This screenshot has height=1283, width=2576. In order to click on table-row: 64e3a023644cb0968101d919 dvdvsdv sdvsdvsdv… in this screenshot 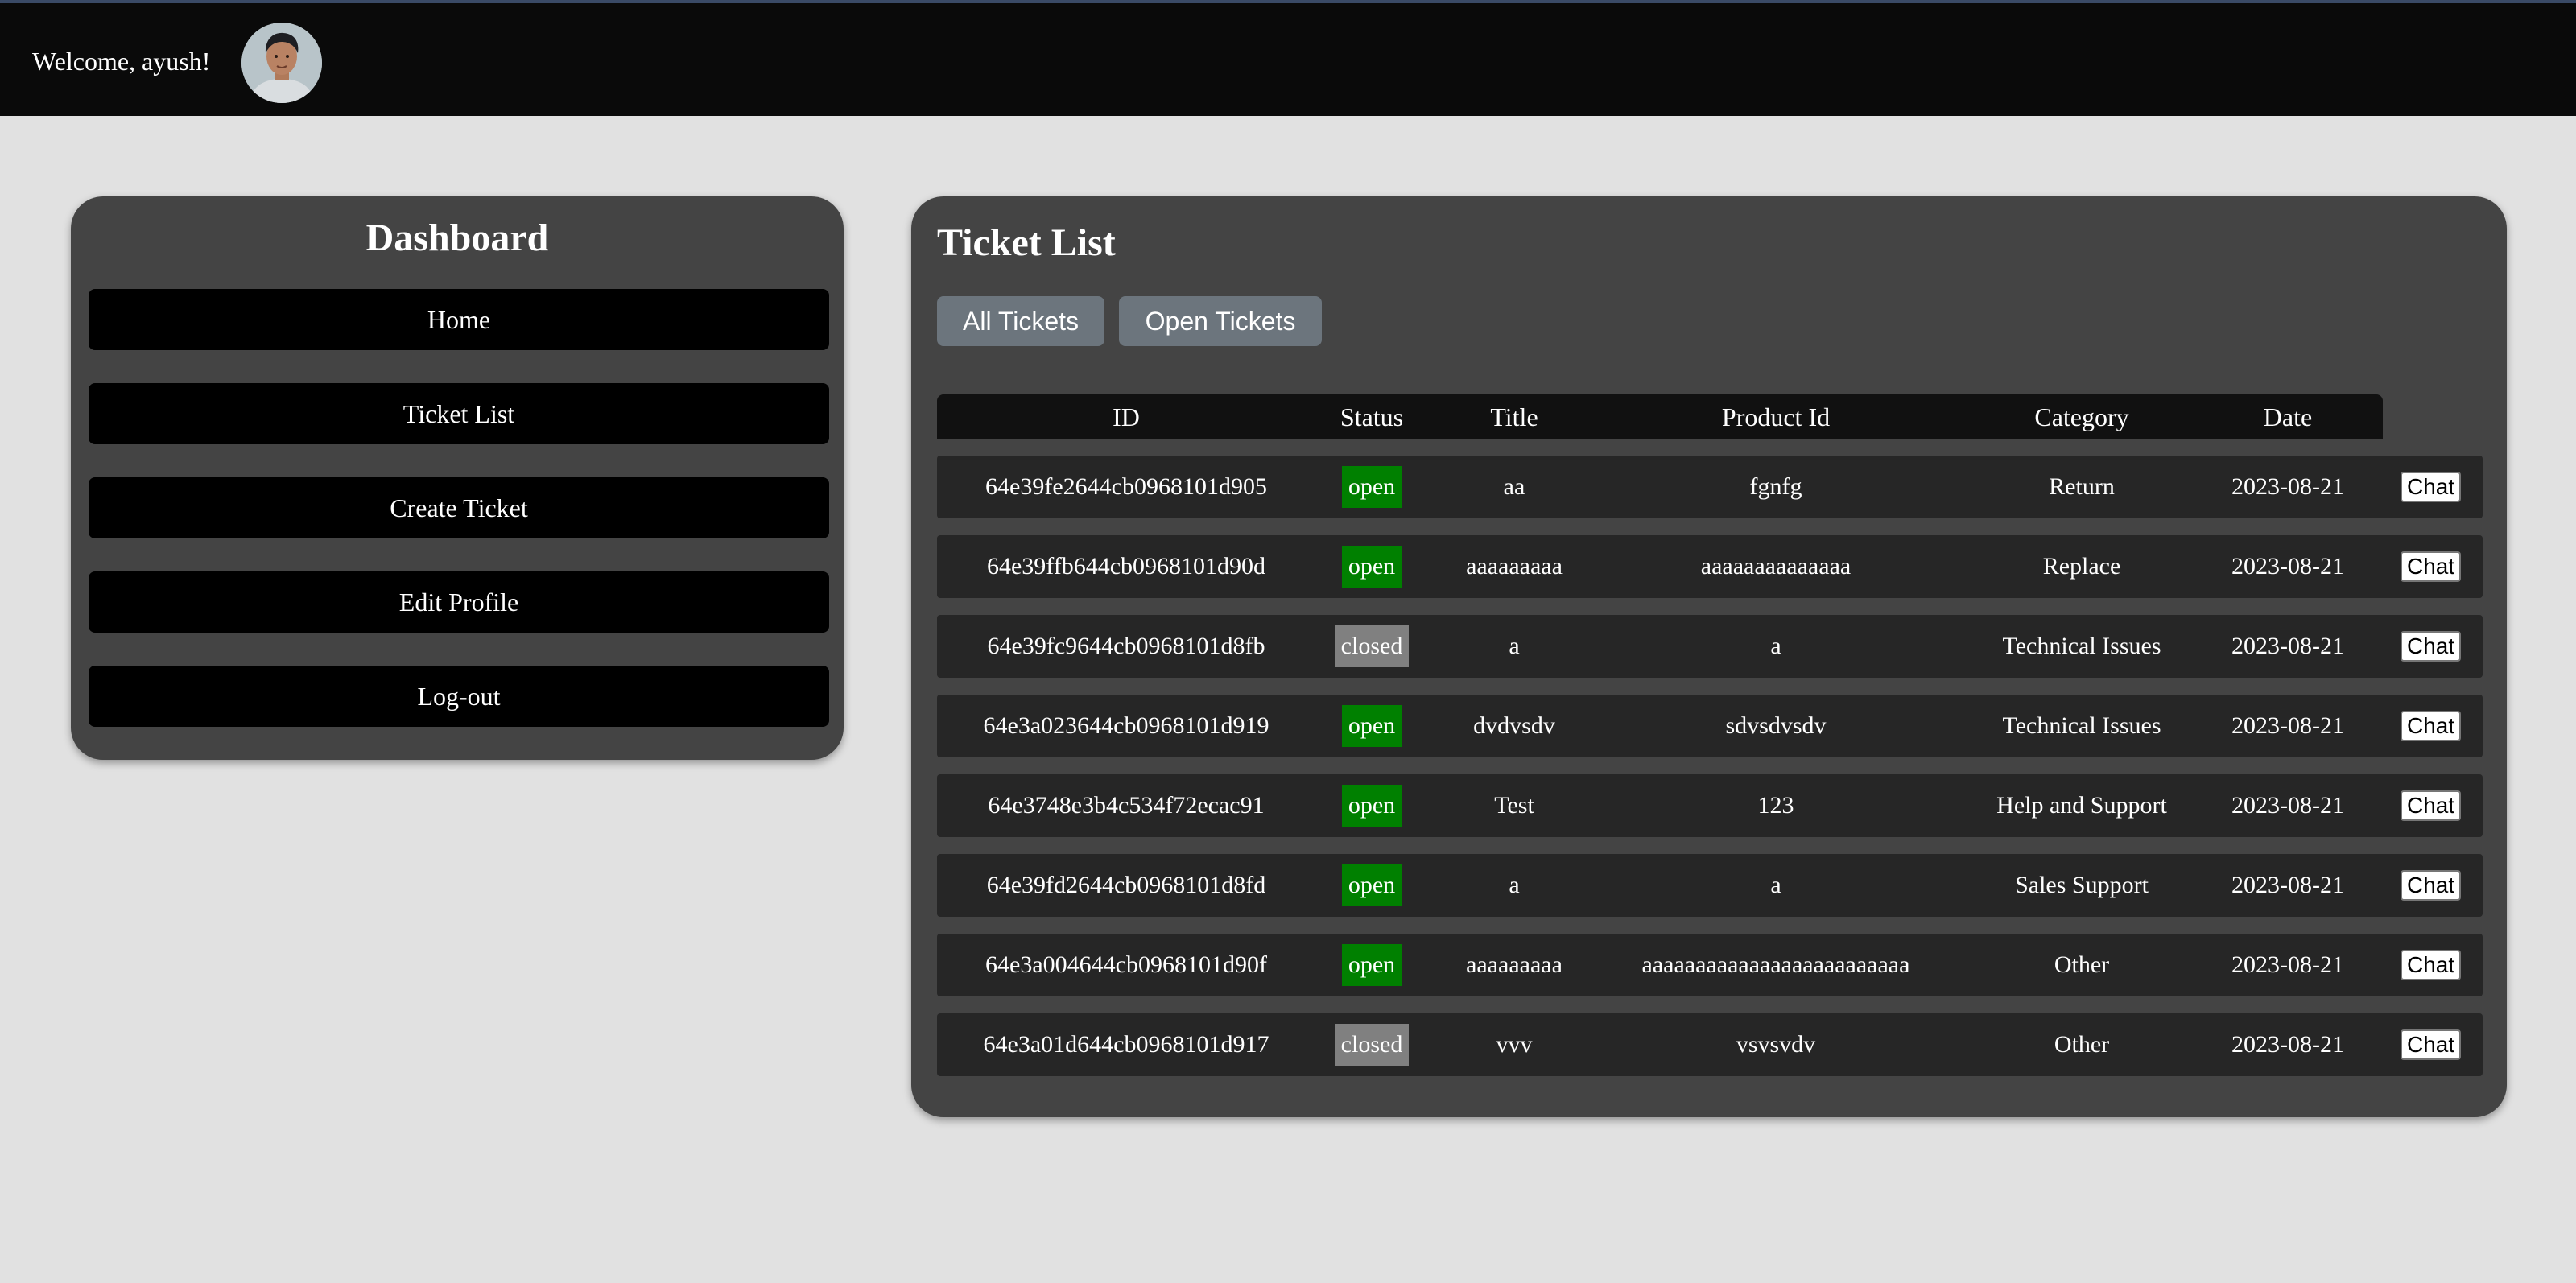, I will do `click(1710, 726)`.